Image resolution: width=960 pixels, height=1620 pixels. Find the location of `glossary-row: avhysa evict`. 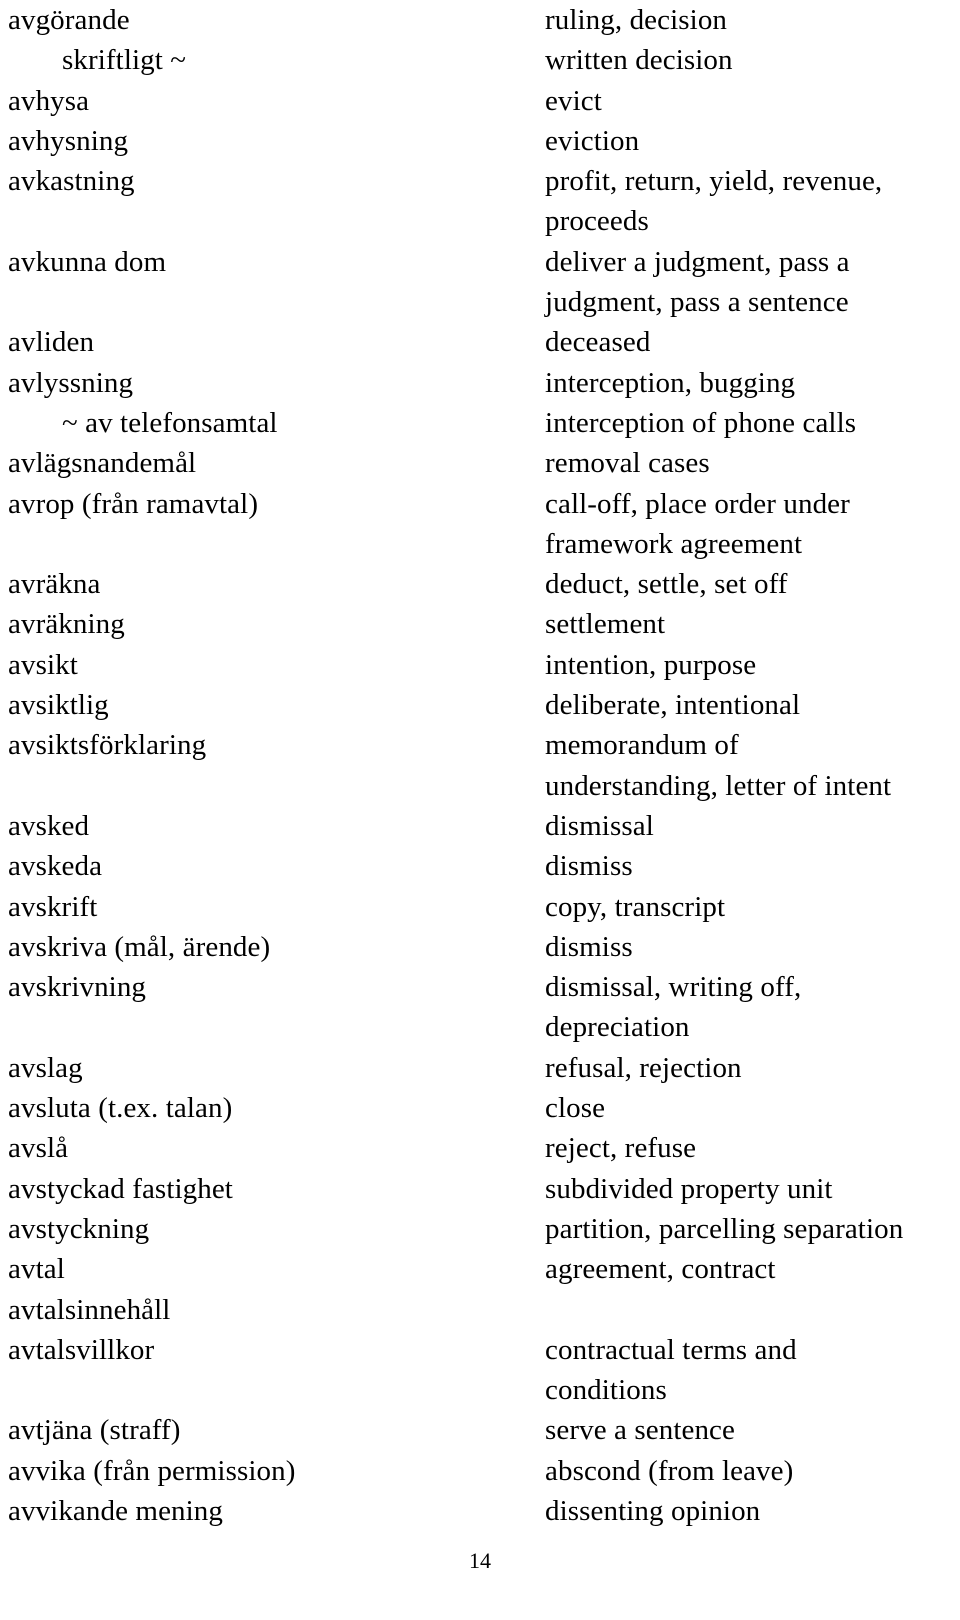

glossary-row: avhysa evict is located at coordinates (480, 101).